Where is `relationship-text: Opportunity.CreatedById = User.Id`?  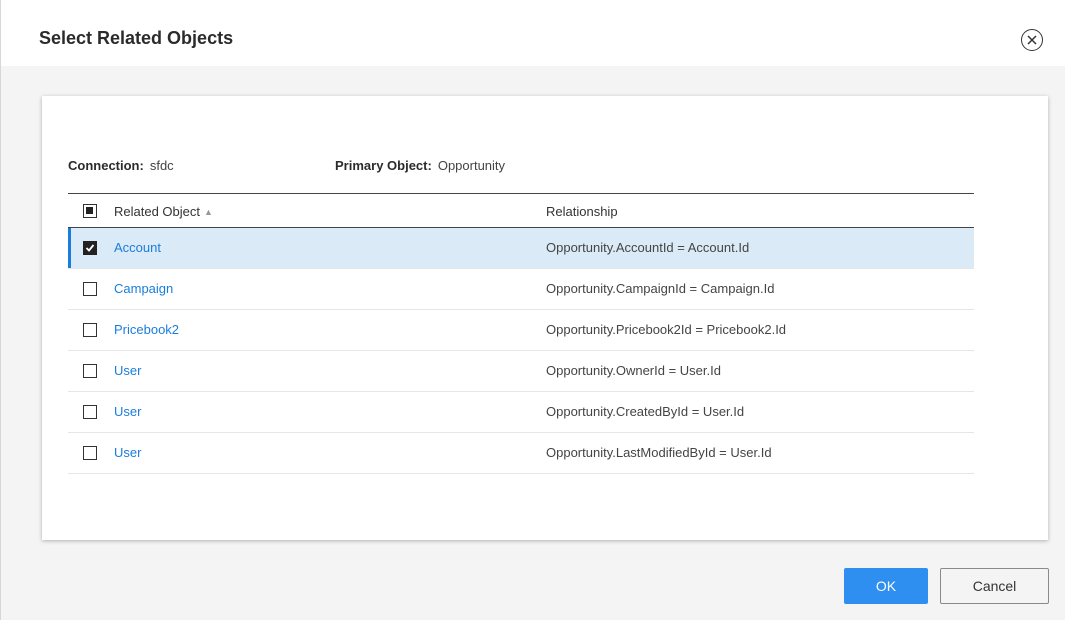 relationship-text: Opportunity.CreatedById = User.Id is located at coordinates (645, 411).